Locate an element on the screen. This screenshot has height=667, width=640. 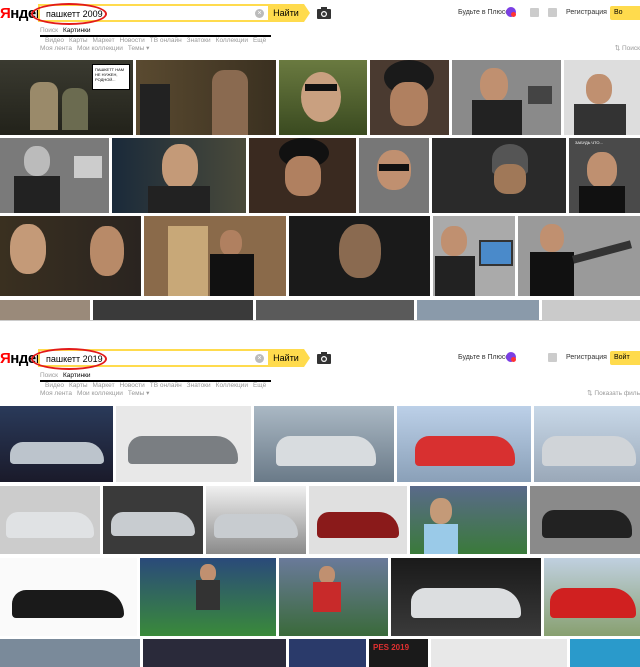
sub-nav: Моя лента Мои коллекции Темы ▾ is located at coordinates (97, 393).